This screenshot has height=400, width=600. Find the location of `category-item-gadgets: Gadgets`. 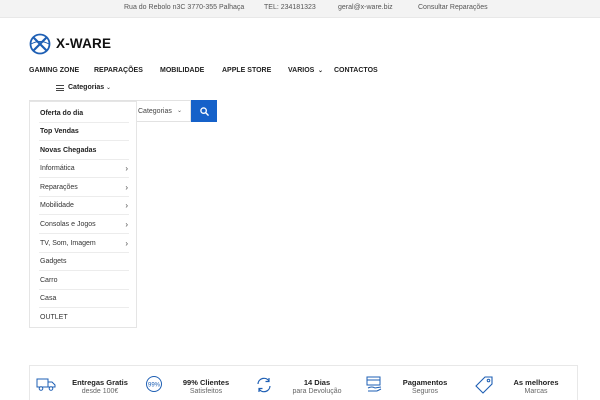

category-item-gadgets: Gadgets is located at coordinates (84, 262).